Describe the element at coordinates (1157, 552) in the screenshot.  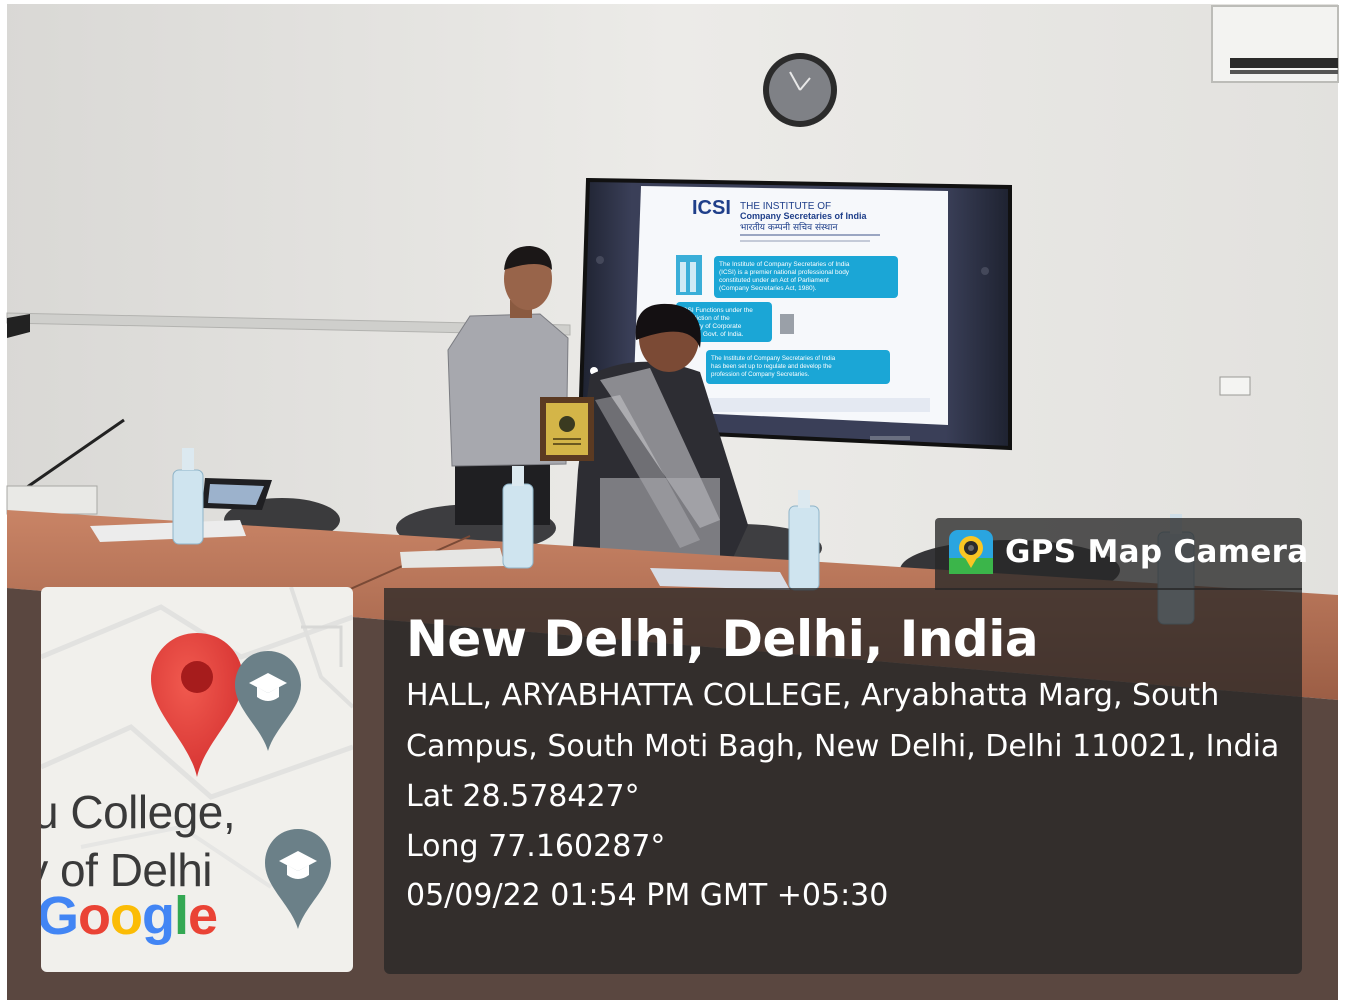
I see `gps-map-camera-title: GPS Map Camera` at that location.